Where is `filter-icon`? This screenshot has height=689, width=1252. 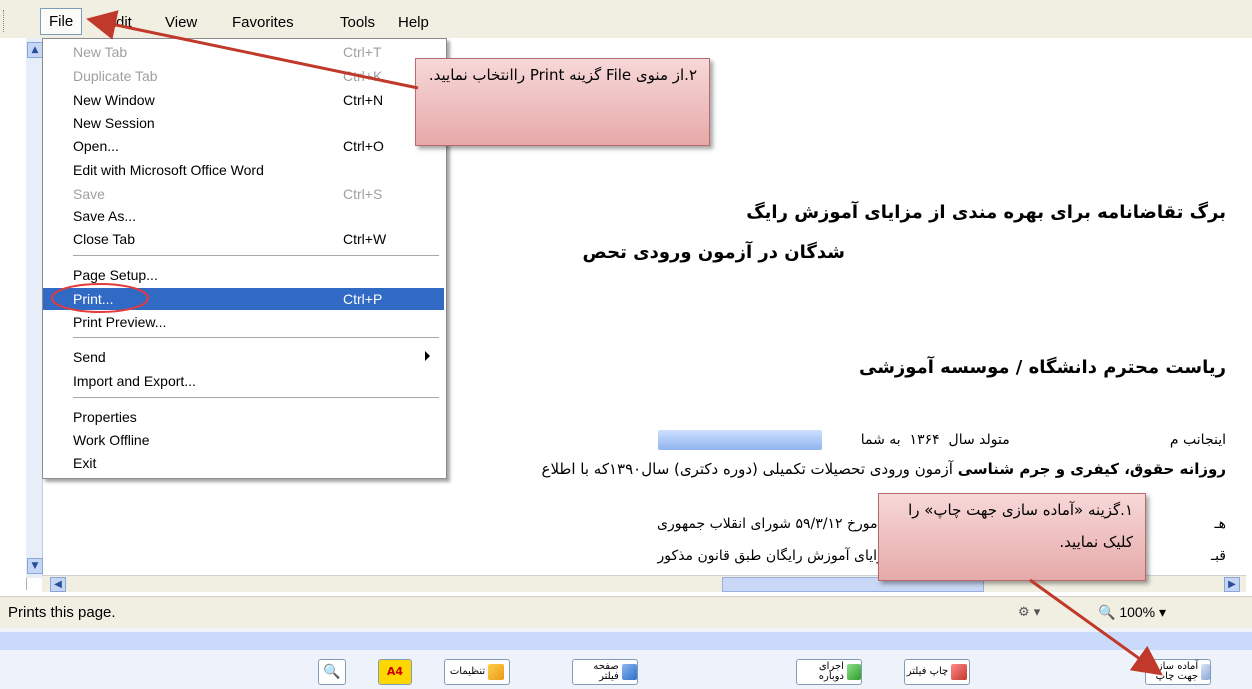 filter-icon is located at coordinates (629, 672).